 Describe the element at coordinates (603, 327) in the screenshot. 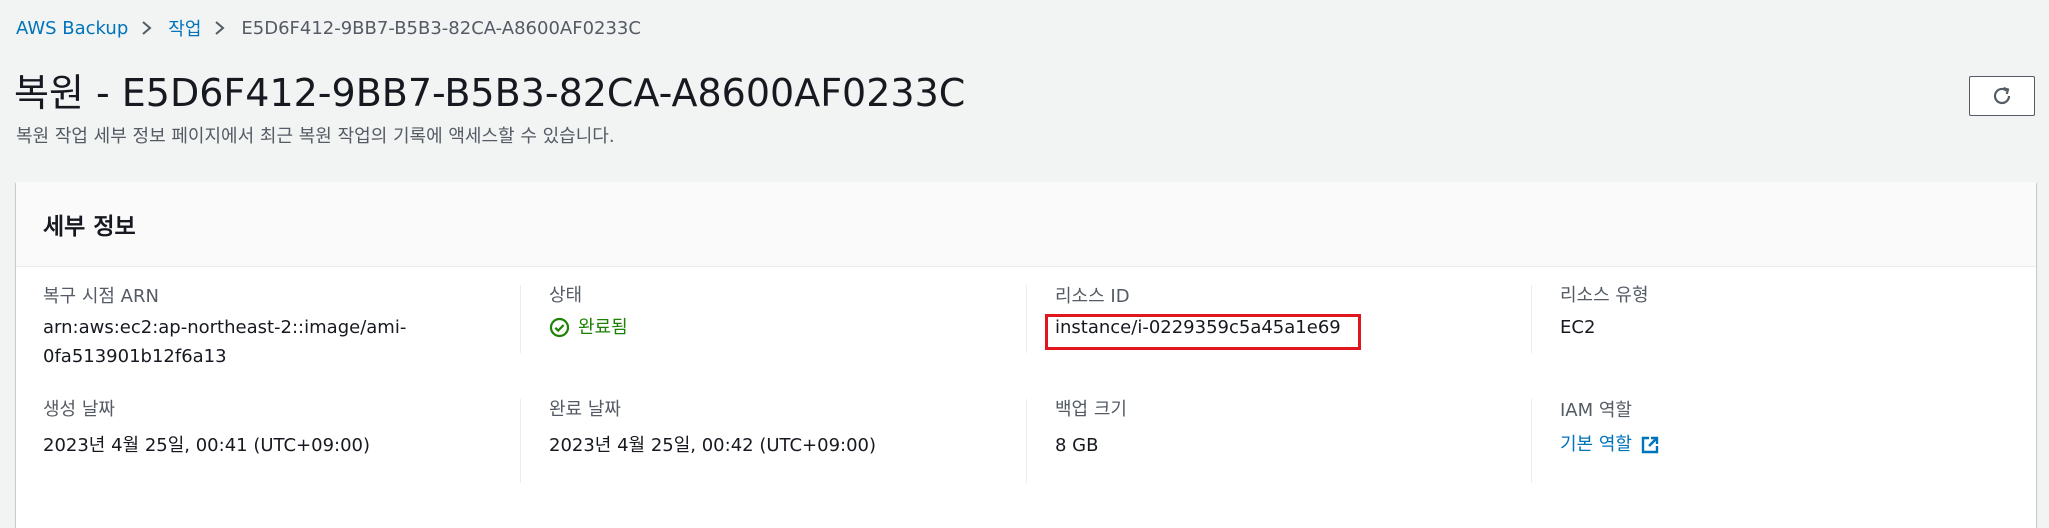

I see `status-text: 완료됨` at that location.